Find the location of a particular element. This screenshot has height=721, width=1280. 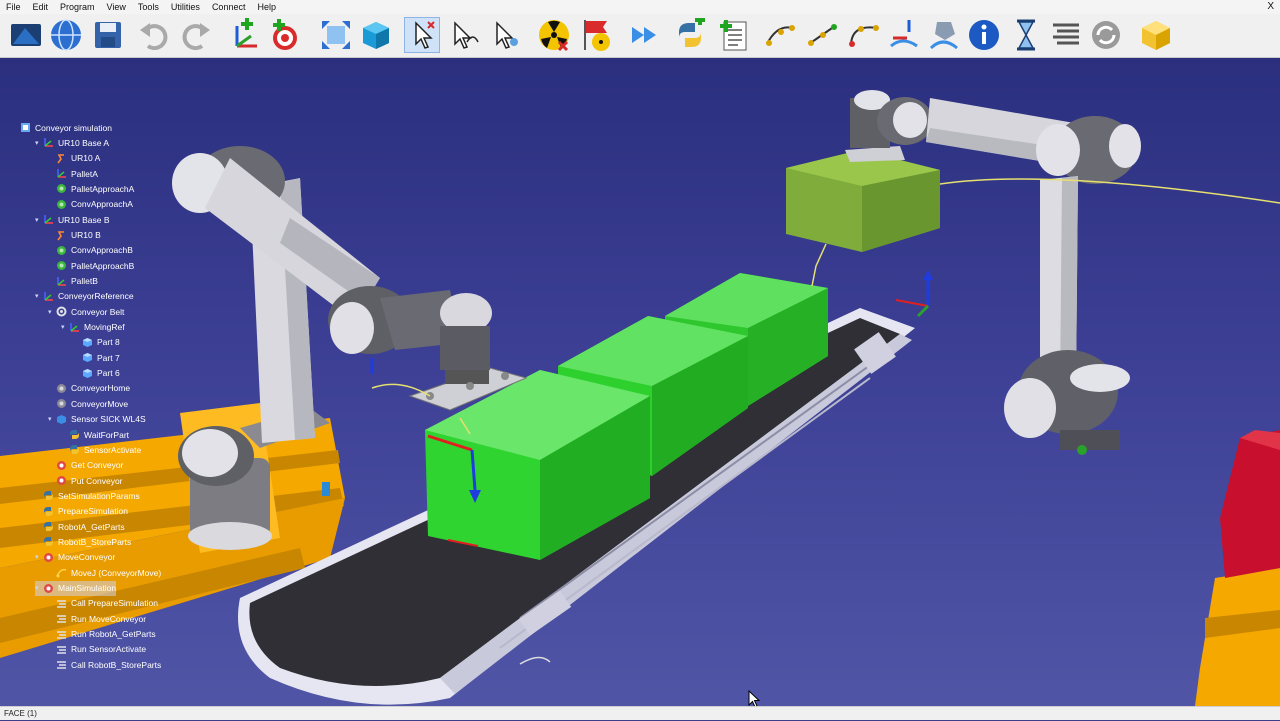

add-reference-frame-icon is located at coordinates (244, 35).